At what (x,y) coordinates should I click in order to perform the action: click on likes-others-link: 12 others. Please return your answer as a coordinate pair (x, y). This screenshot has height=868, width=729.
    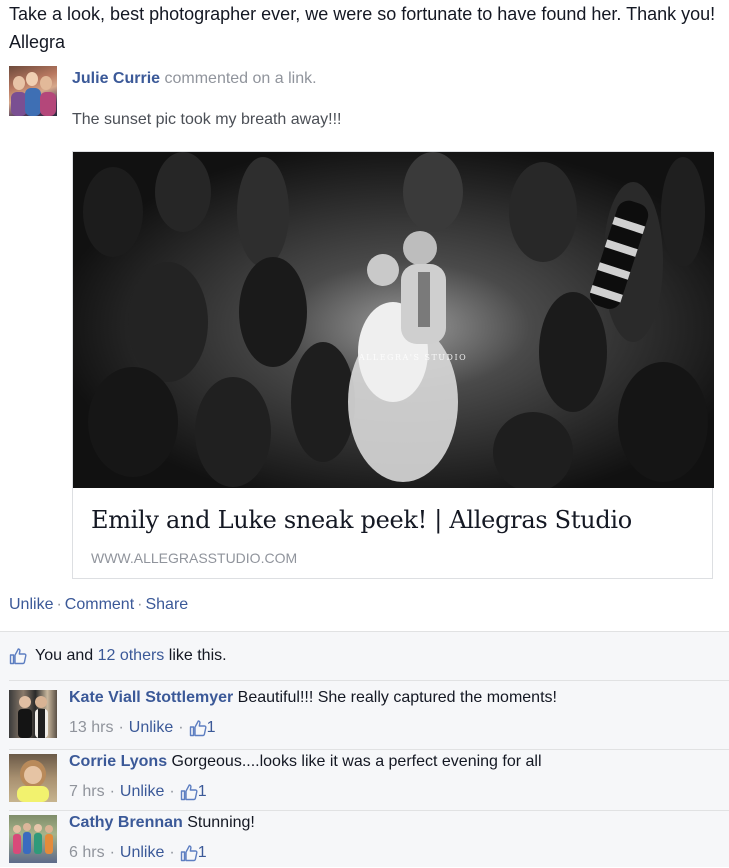
    Looking at the image, I should click on (131, 656).